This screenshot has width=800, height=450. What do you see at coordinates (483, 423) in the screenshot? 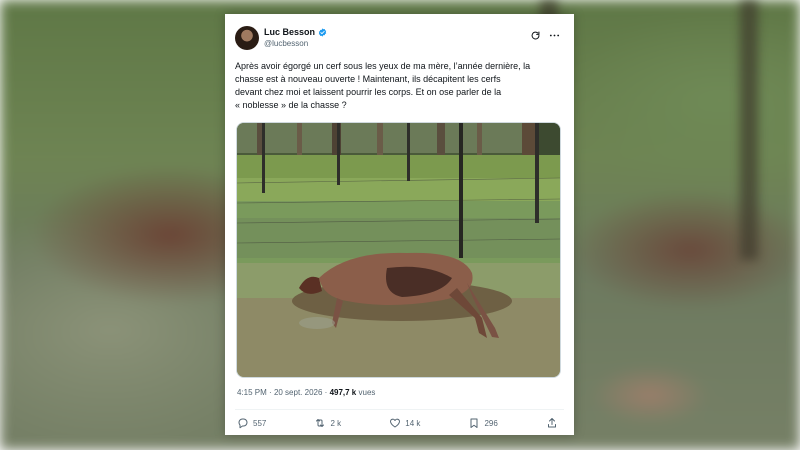
I see `bookmark-button: 296` at bounding box center [483, 423].